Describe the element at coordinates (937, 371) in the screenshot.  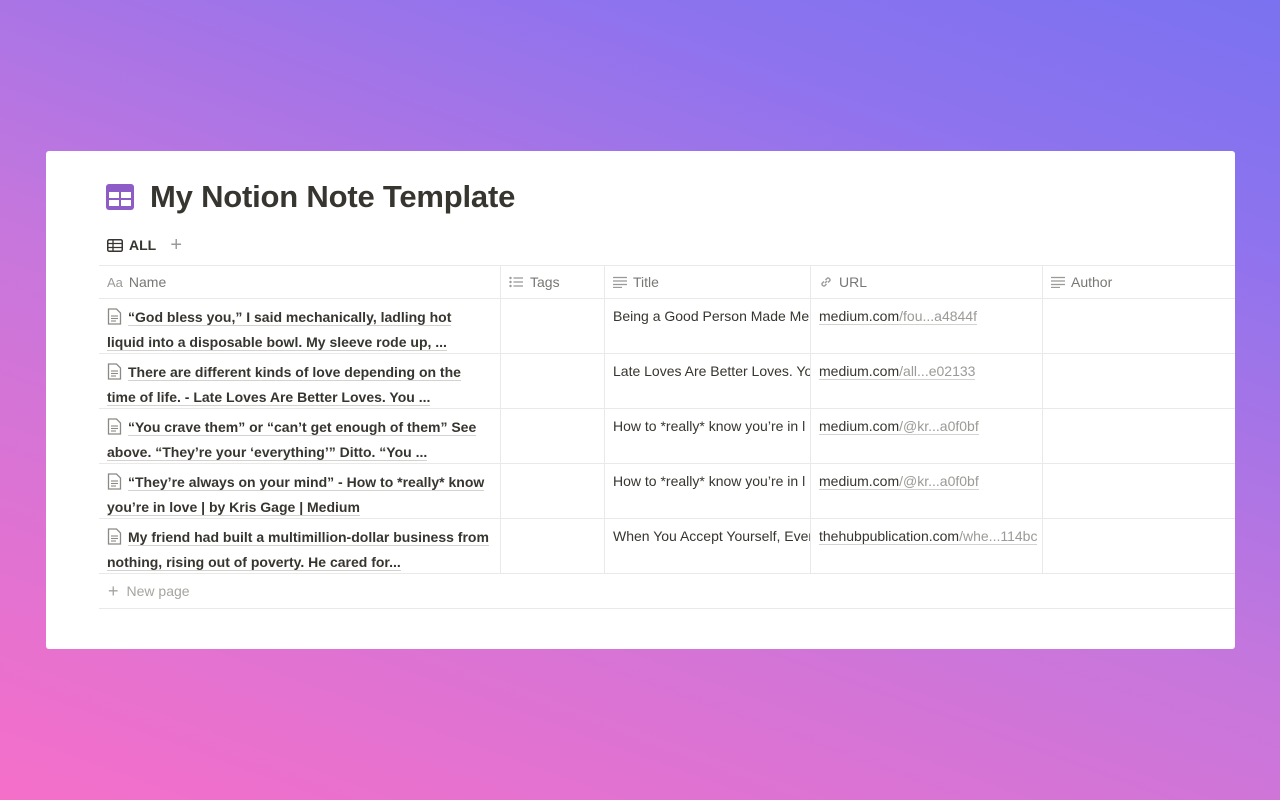
I see `url-path: /all...e02133` at that location.